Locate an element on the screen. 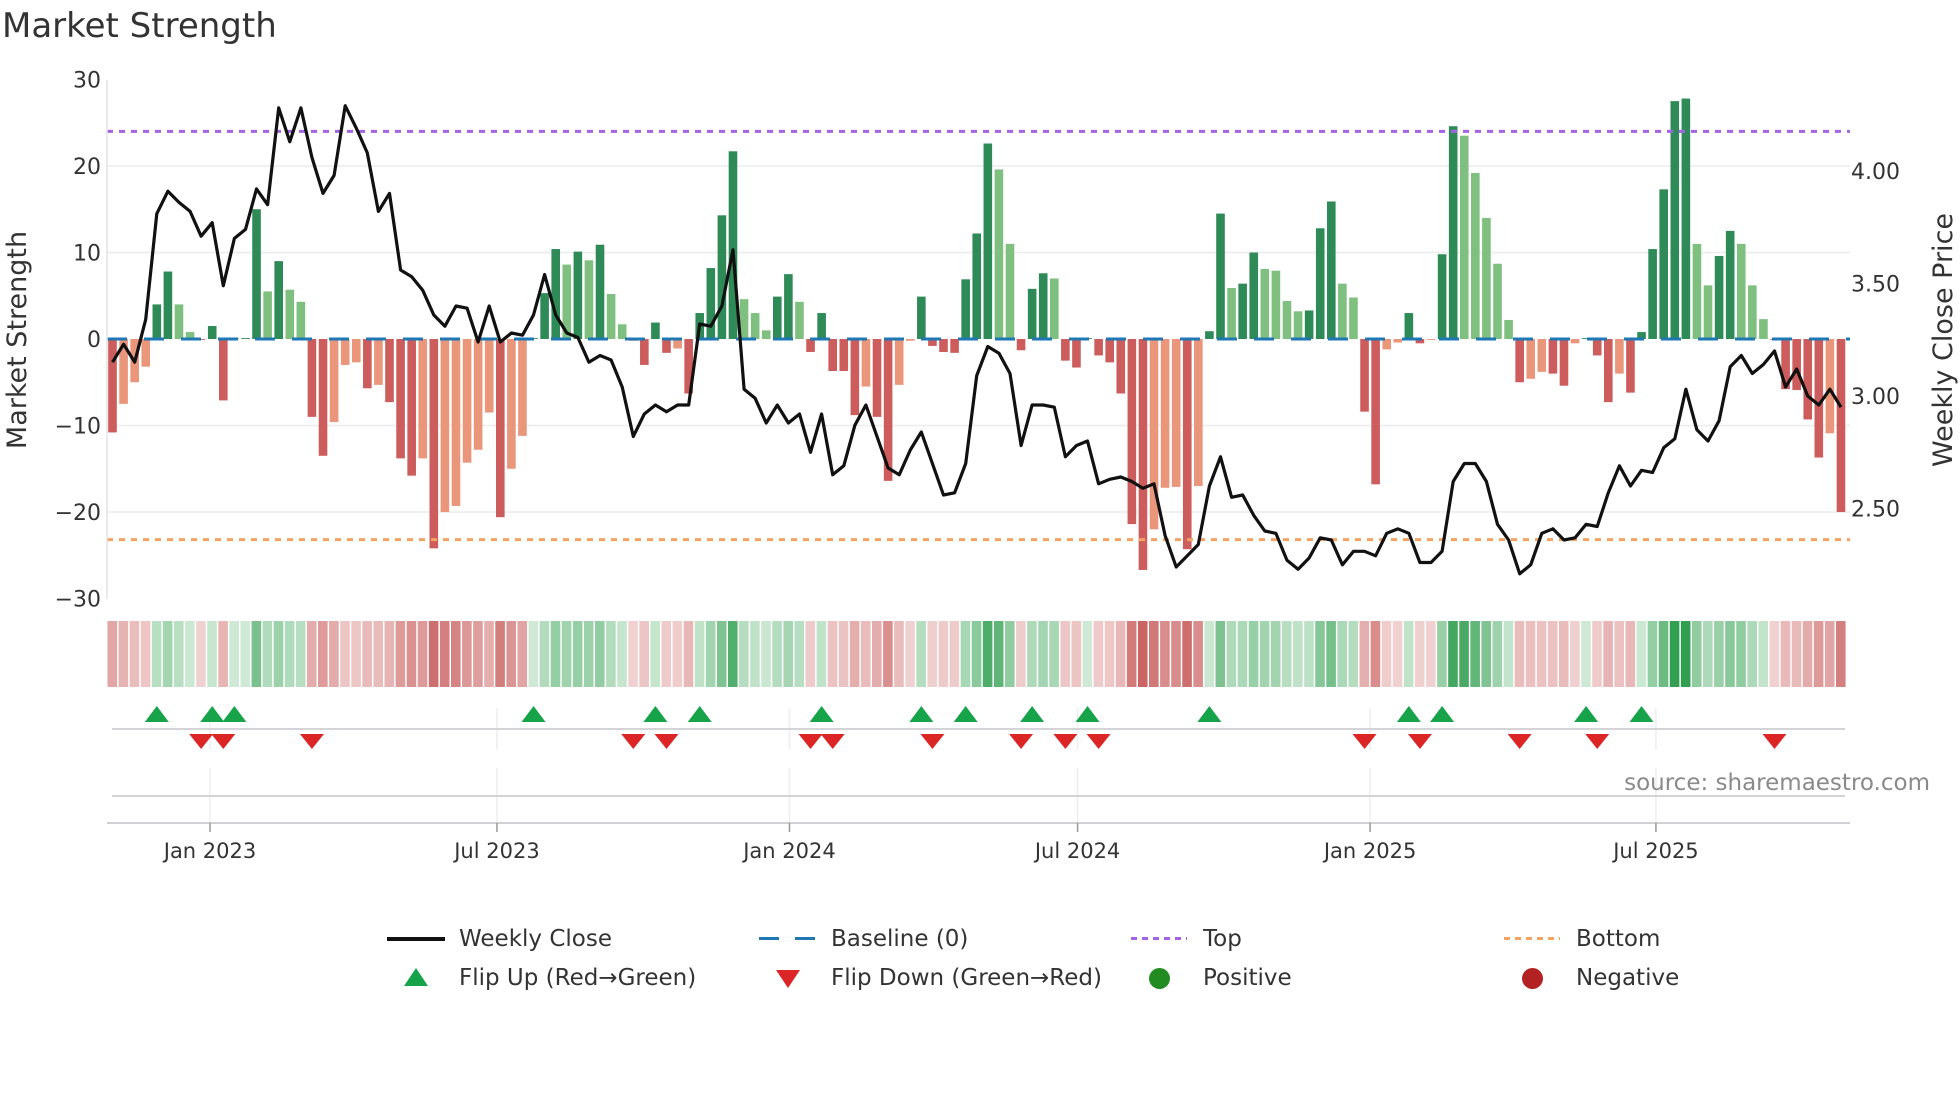 This screenshot has width=1960, height=1102. y2-tick-label: 2.50 is located at coordinates (1875, 510).